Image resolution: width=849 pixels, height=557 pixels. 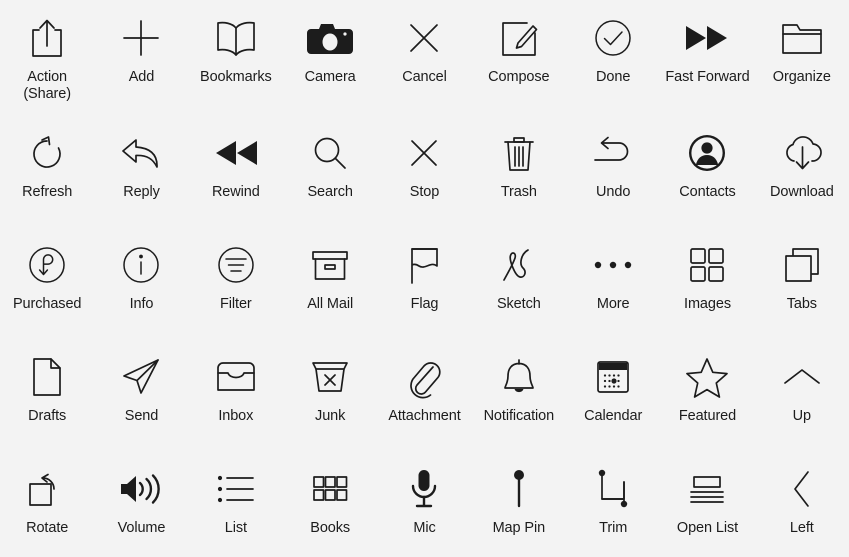 I want to click on icon-label: Camera, so click(x=330, y=77).